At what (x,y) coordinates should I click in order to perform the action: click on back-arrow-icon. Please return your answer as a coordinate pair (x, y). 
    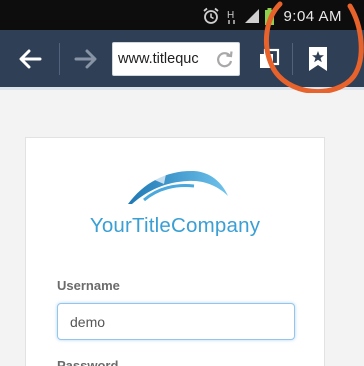
    Looking at the image, I should click on (30, 58).